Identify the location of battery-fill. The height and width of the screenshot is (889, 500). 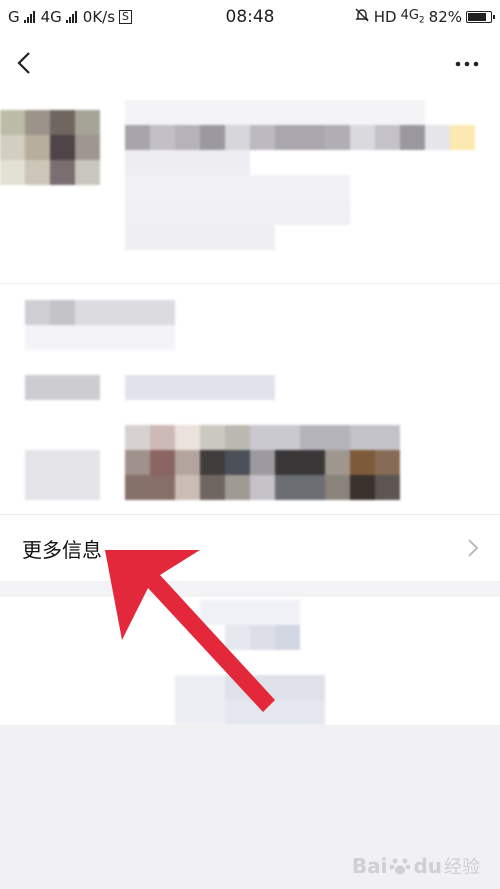
(477, 17).